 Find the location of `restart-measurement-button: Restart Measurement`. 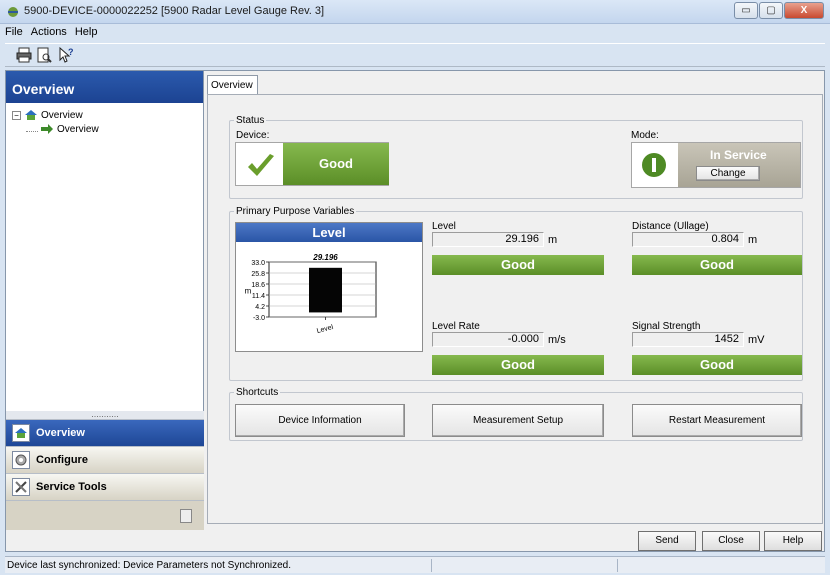

restart-measurement-button: Restart Measurement is located at coordinates (717, 420).